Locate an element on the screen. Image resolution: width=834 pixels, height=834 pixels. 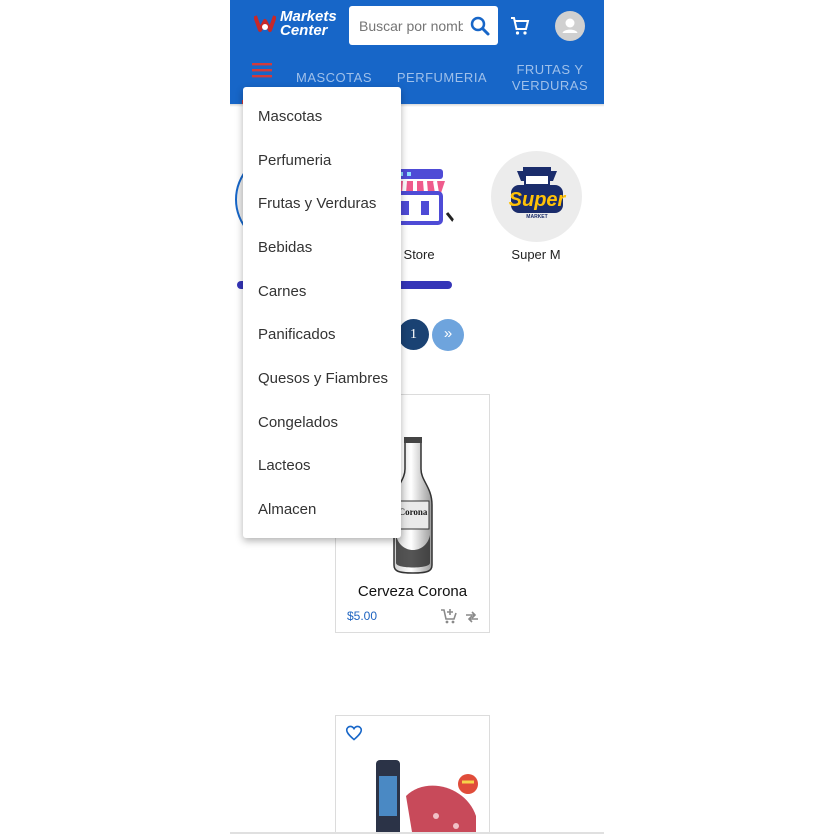
logo: Markets Center is located at coordinates (300, 25).